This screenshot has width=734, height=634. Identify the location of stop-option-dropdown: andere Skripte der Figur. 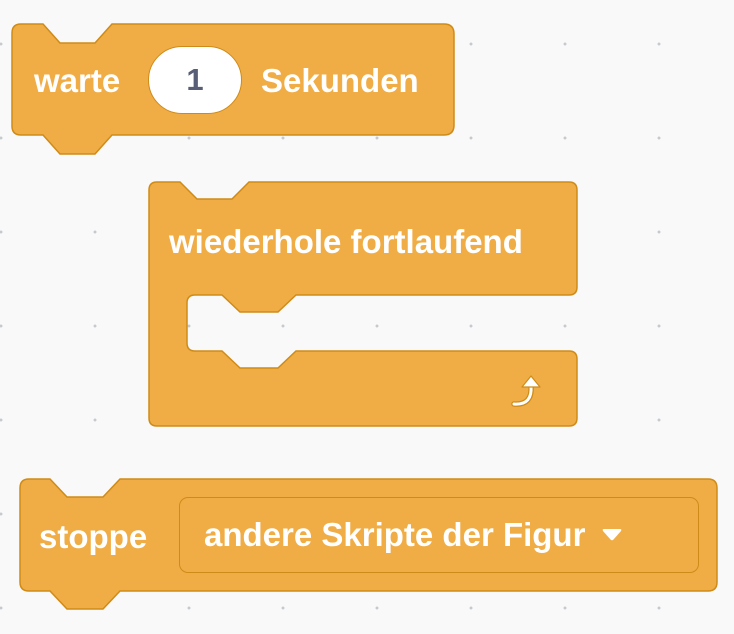
(439, 535).